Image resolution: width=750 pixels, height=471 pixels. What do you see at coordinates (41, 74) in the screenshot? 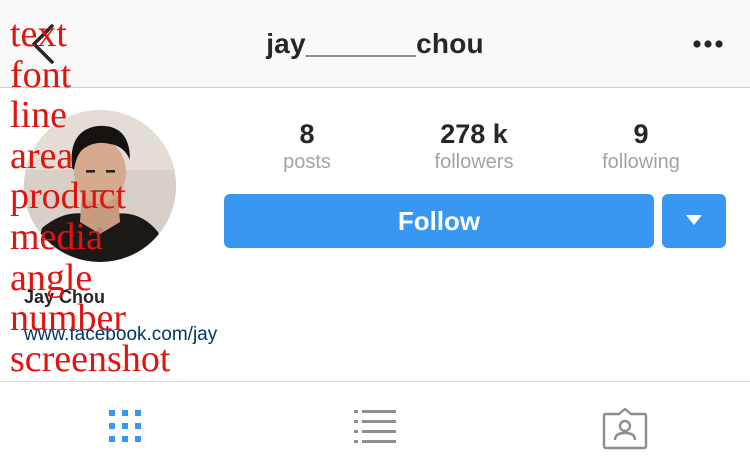
I see `watermark-word: font` at bounding box center [41, 74].